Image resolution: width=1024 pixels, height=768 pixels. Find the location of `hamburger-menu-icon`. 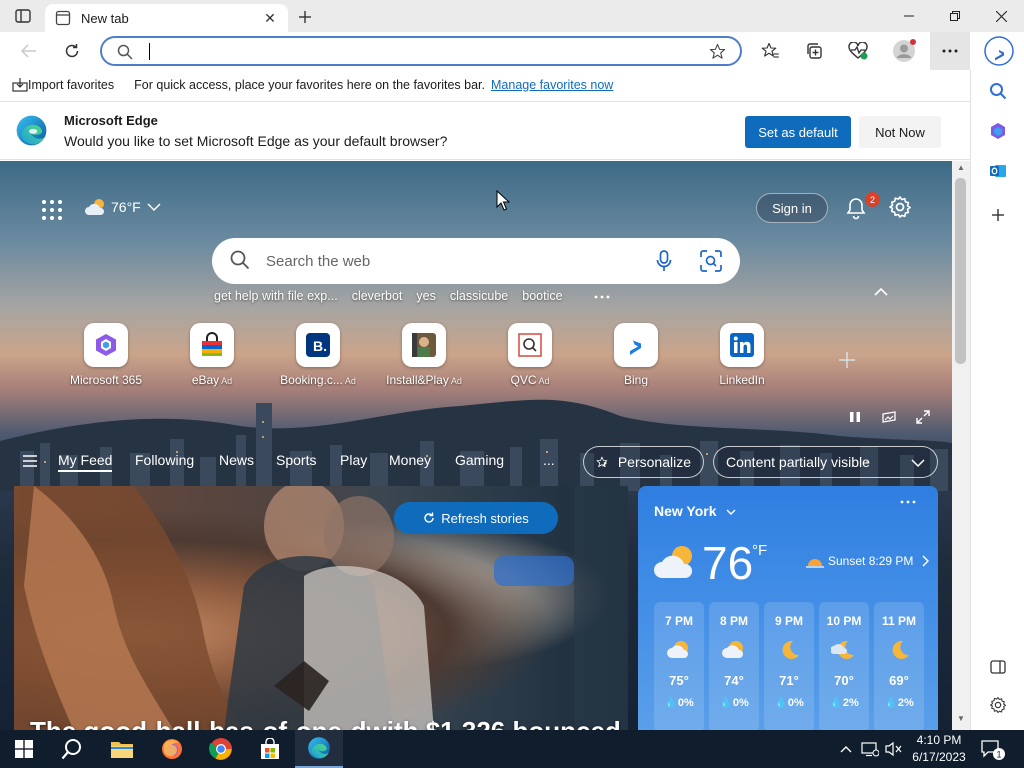

hamburger-menu-icon is located at coordinates (30, 461).